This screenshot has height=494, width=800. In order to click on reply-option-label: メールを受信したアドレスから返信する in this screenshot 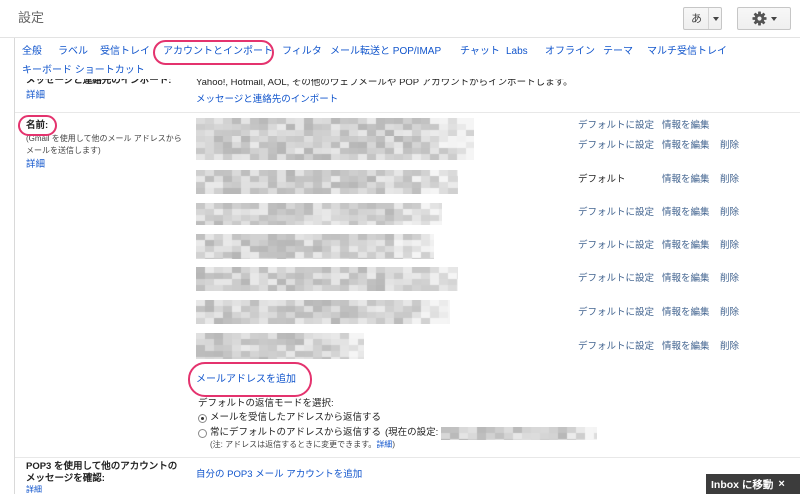, I will do `click(296, 417)`.